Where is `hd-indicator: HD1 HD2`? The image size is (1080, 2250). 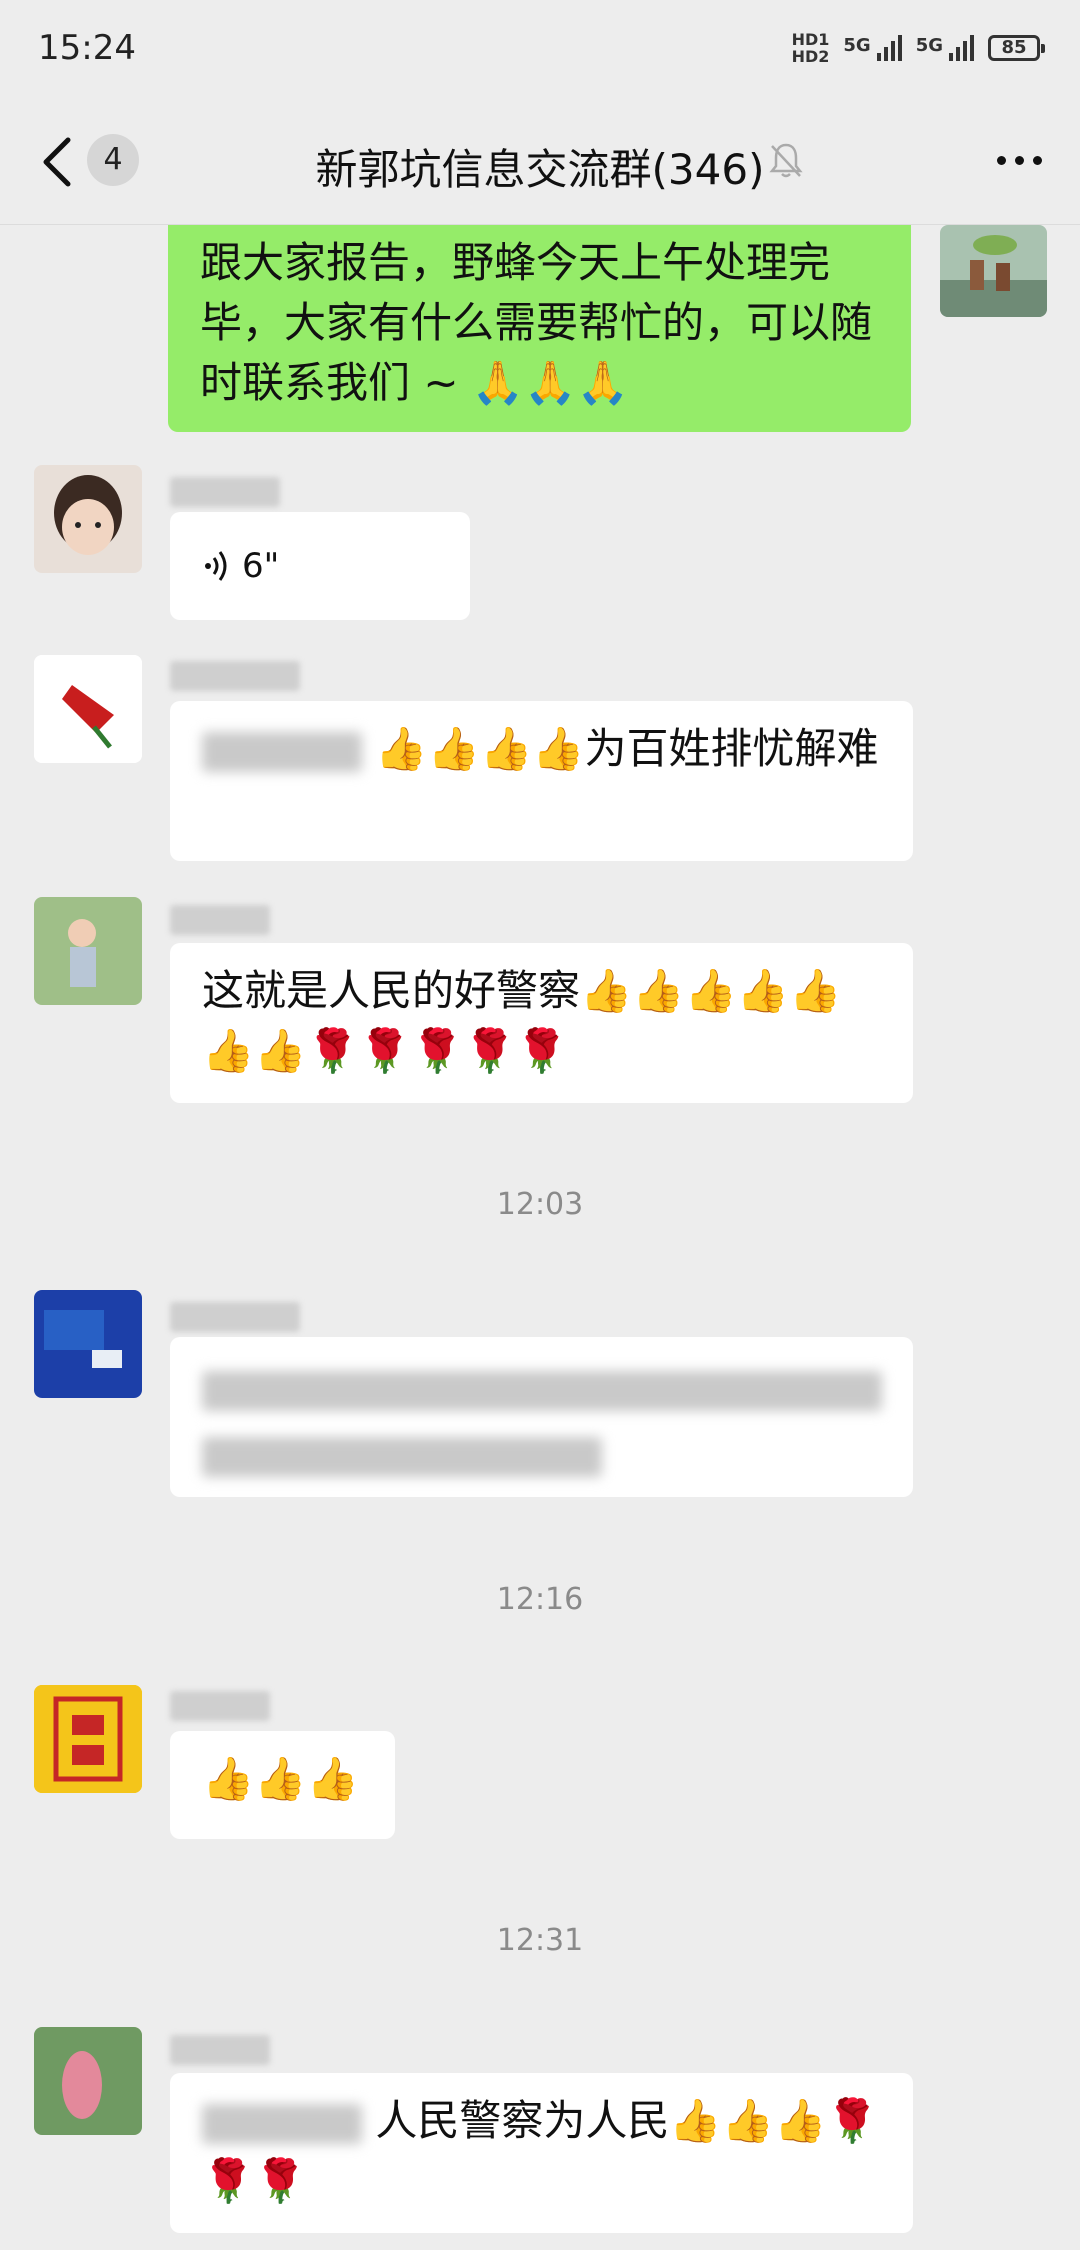 hd-indicator: HD1 HD2 is located at coordinates (810, 48).